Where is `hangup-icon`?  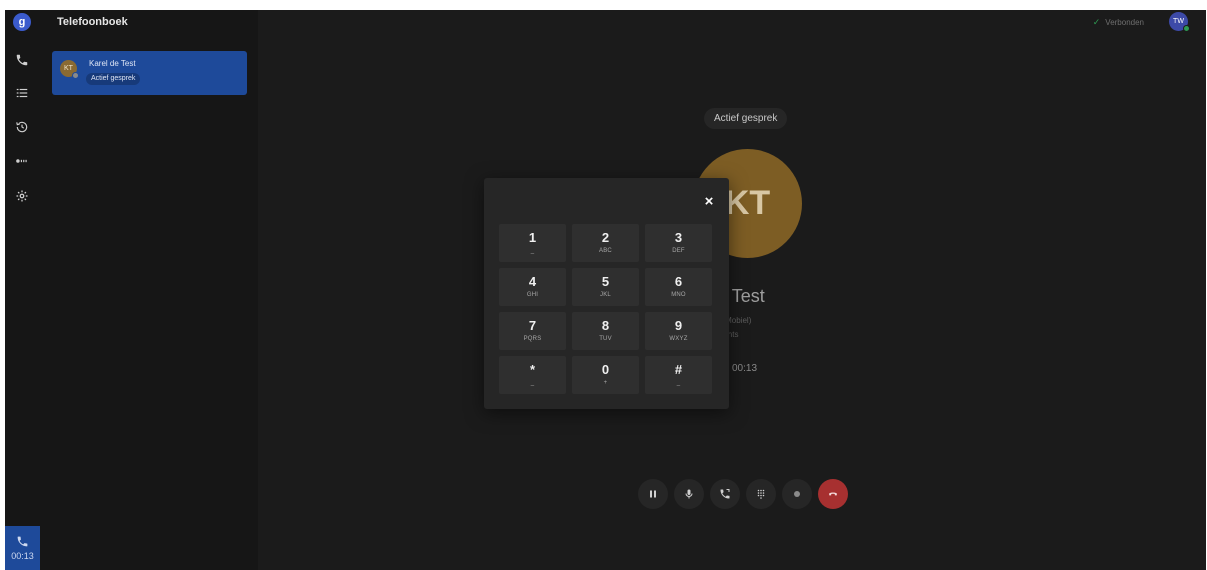 hangup-icon is located at coordinates (833, 494).